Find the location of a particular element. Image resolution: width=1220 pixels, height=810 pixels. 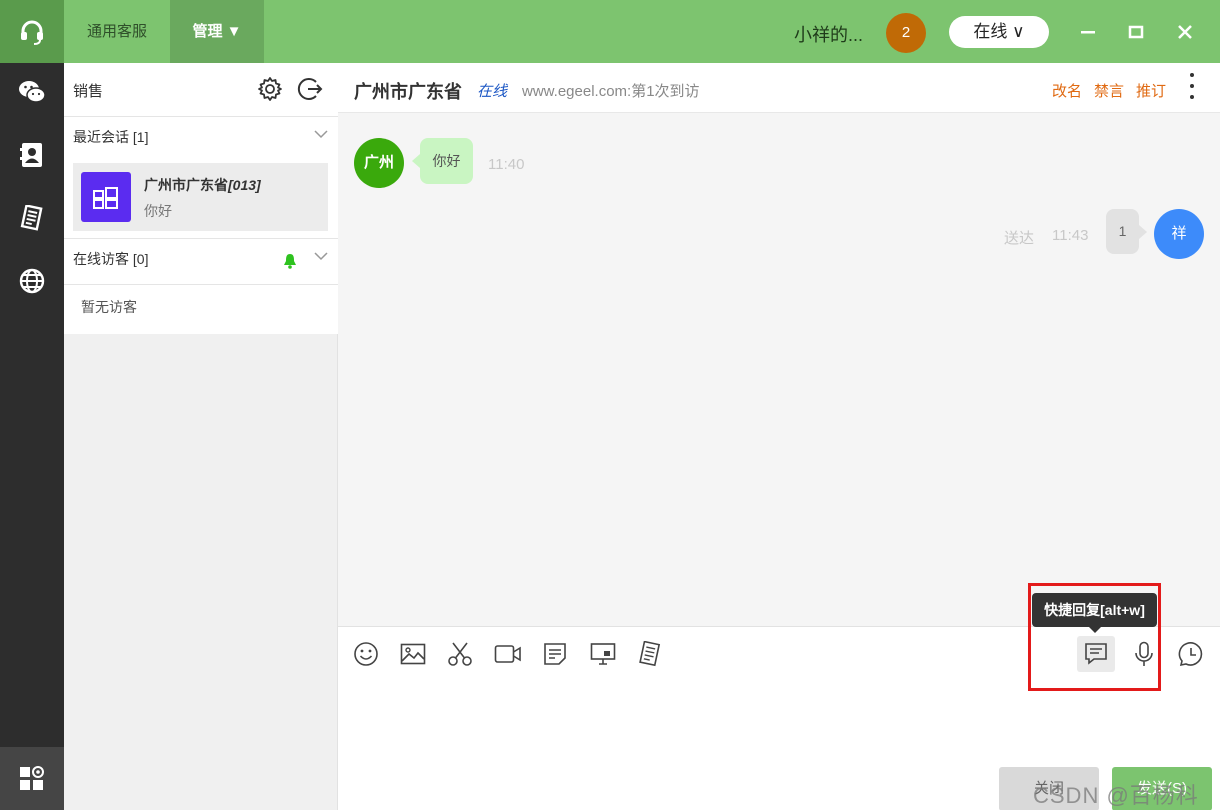

logout-icon is located at coordinates (310, 89).